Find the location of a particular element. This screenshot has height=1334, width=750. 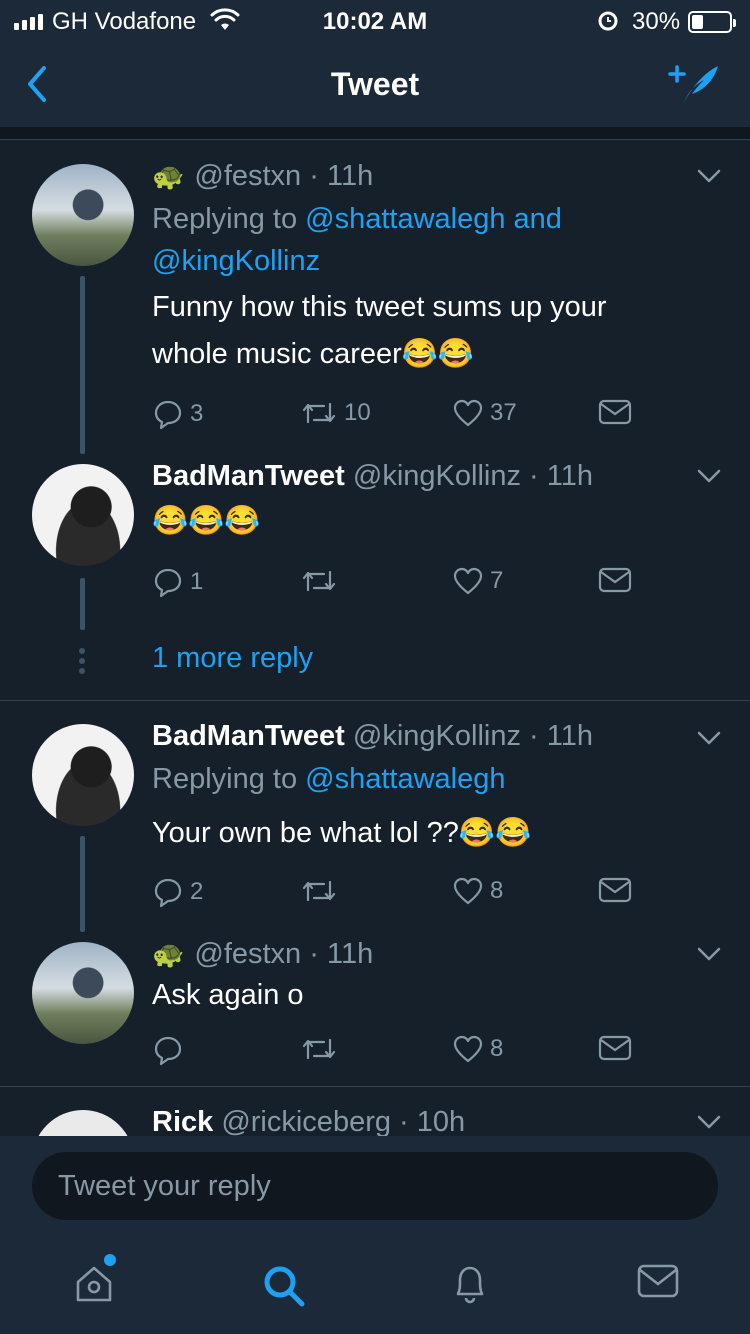

reply-button: 3 is located at coordinates (177, 414).